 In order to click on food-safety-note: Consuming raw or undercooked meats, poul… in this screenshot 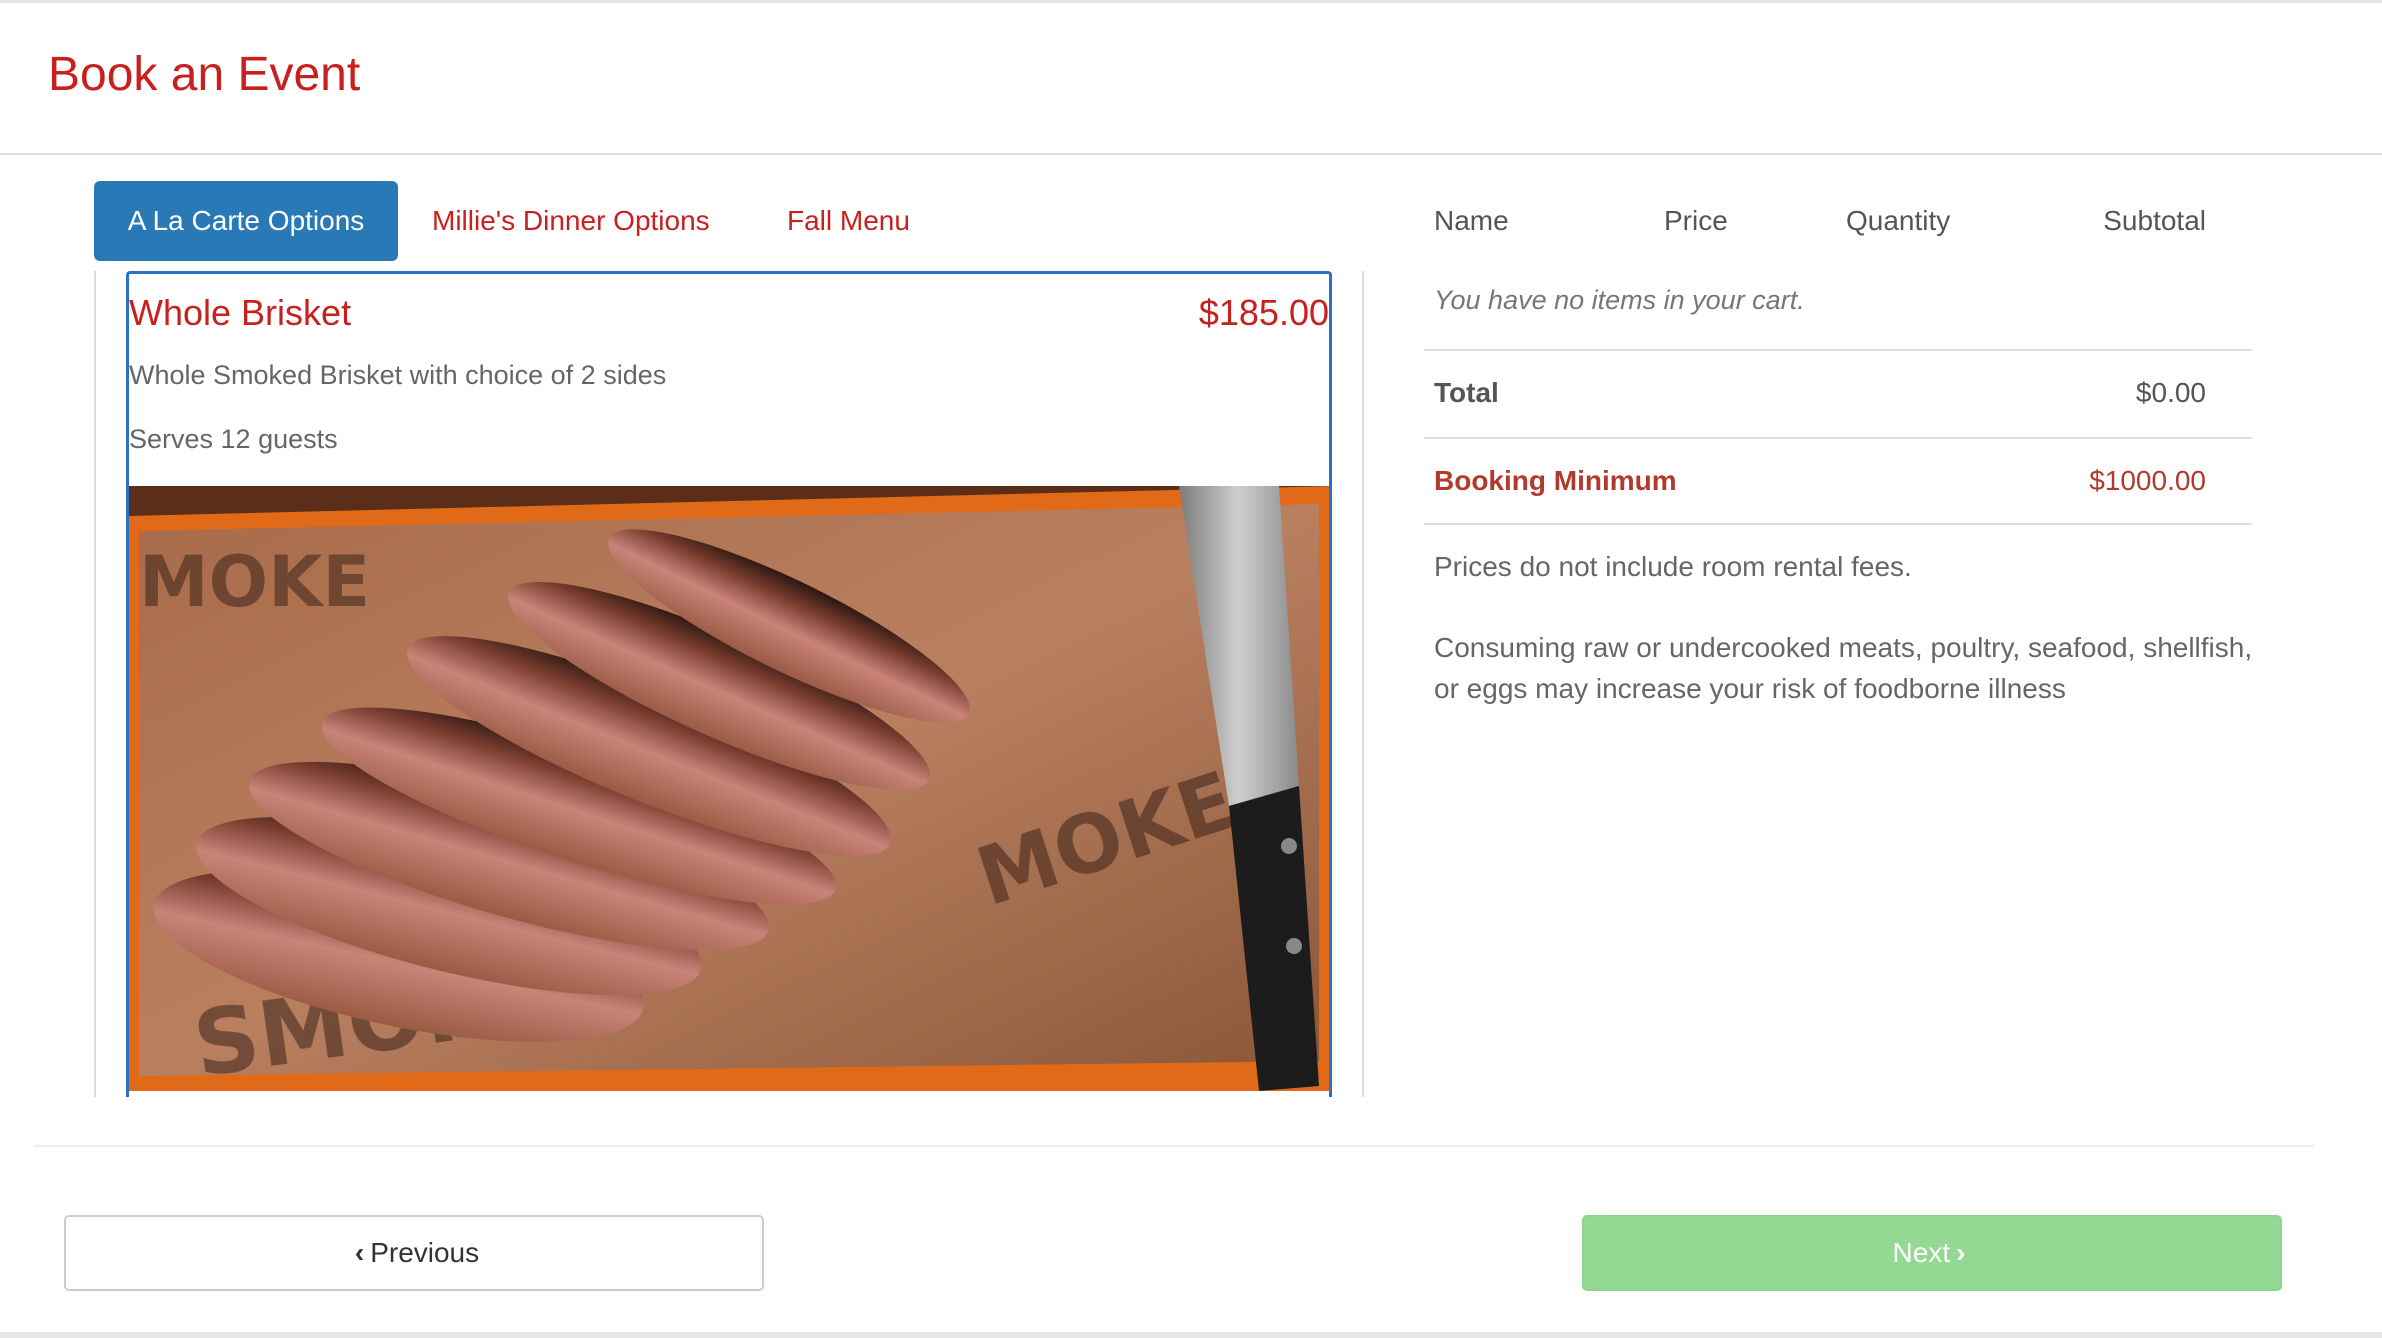, I will do `click(1843, 668)`.